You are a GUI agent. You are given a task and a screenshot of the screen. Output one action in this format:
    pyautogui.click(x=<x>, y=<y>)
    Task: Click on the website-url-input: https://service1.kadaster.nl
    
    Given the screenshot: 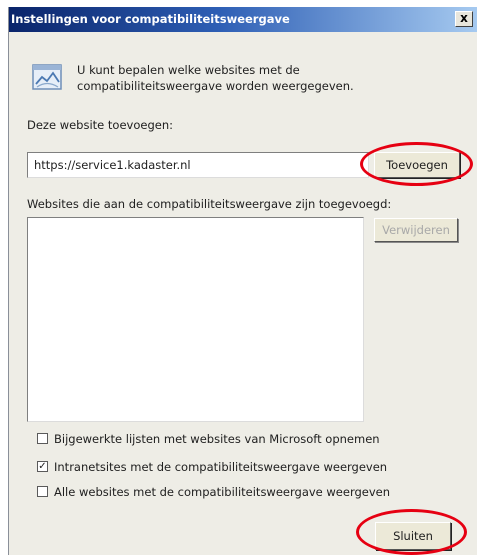 What is the action you would take?
    pyautogui.click(x=198, y=165)
    